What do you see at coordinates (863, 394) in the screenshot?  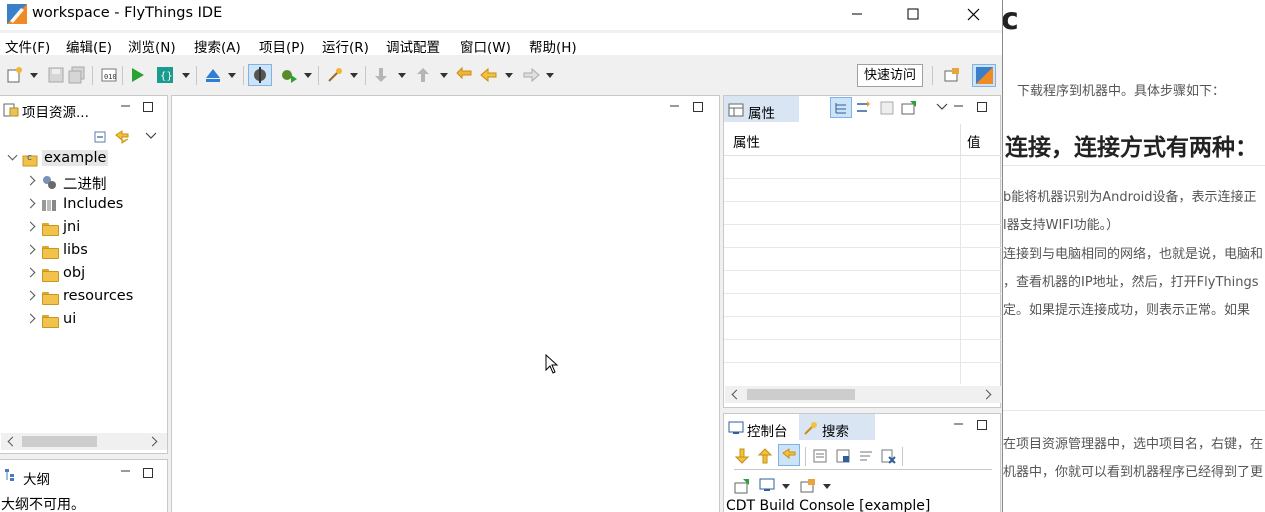 I see `properties-hscrollbar` at bounding box center [863, 394].